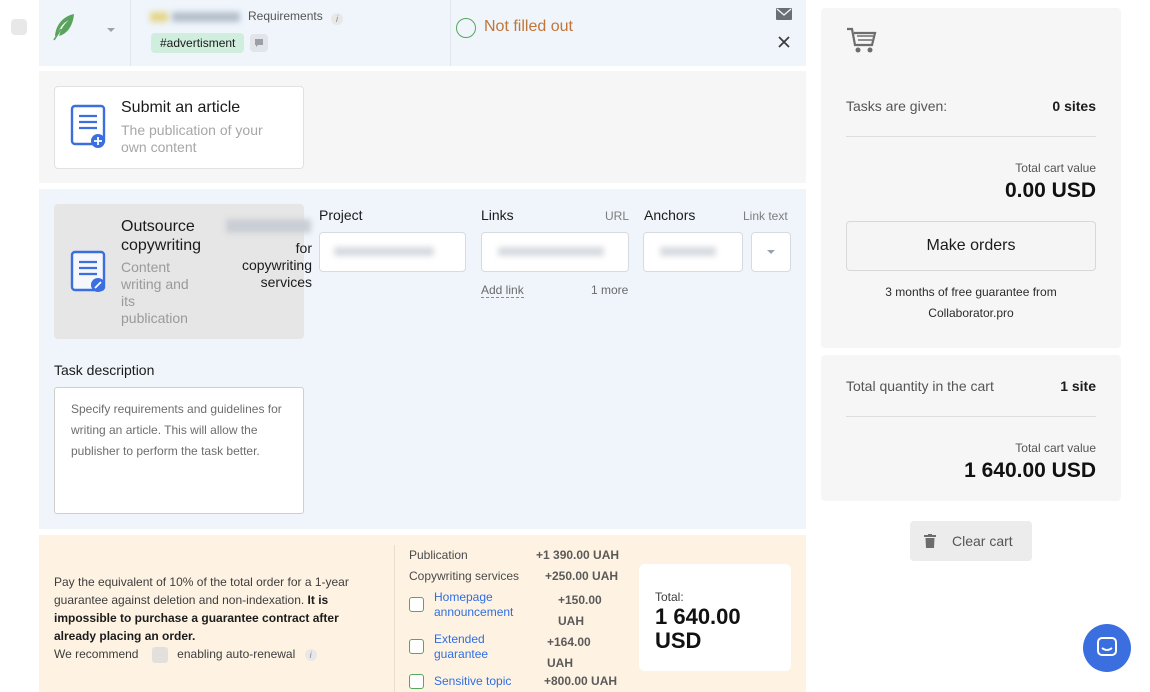 This screenshot has width=1150, height=692. I want to click on cart-total-value: 0.00 USD, so click(1050, 190).